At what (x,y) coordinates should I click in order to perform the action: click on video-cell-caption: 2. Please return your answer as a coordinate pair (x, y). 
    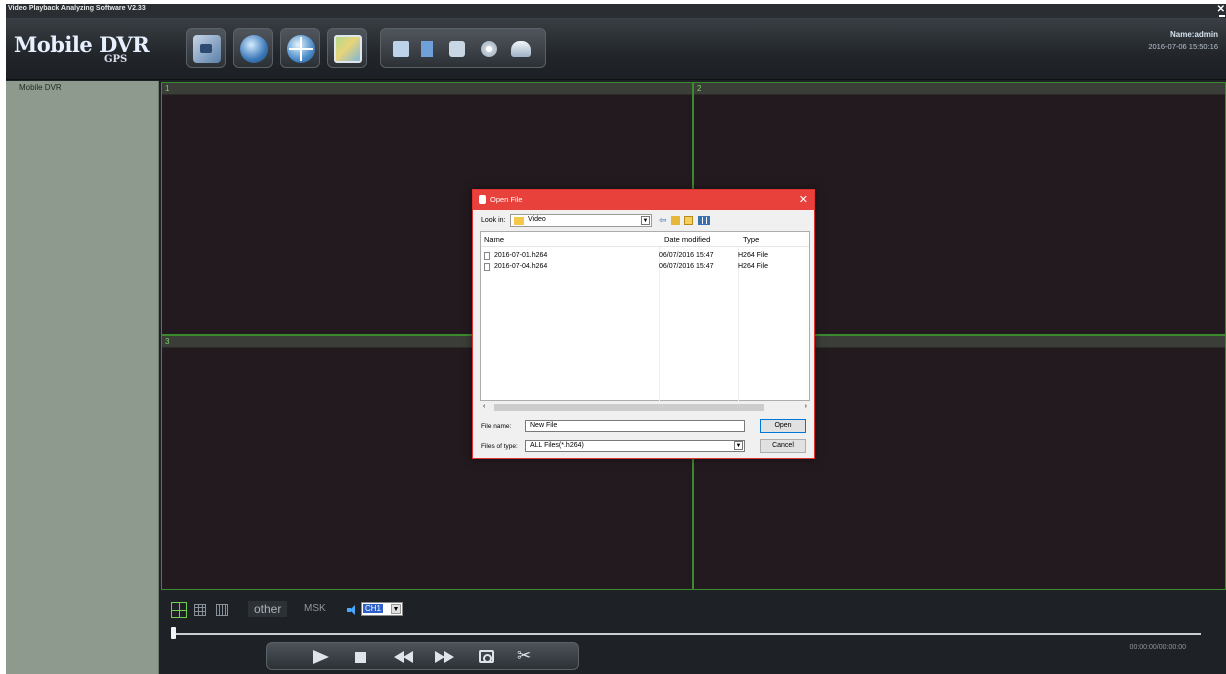
    Looking at the image, I should click on (959, 89).